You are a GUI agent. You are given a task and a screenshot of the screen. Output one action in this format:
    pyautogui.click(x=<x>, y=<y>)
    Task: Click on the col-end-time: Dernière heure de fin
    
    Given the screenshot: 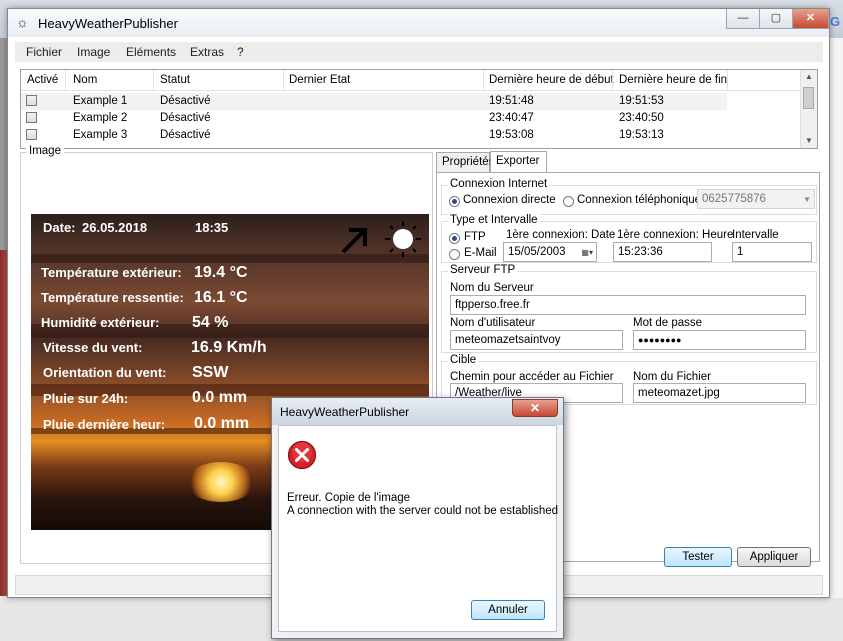 What is the action you would take?
    pyautogui.click(x=673, y=80)
    